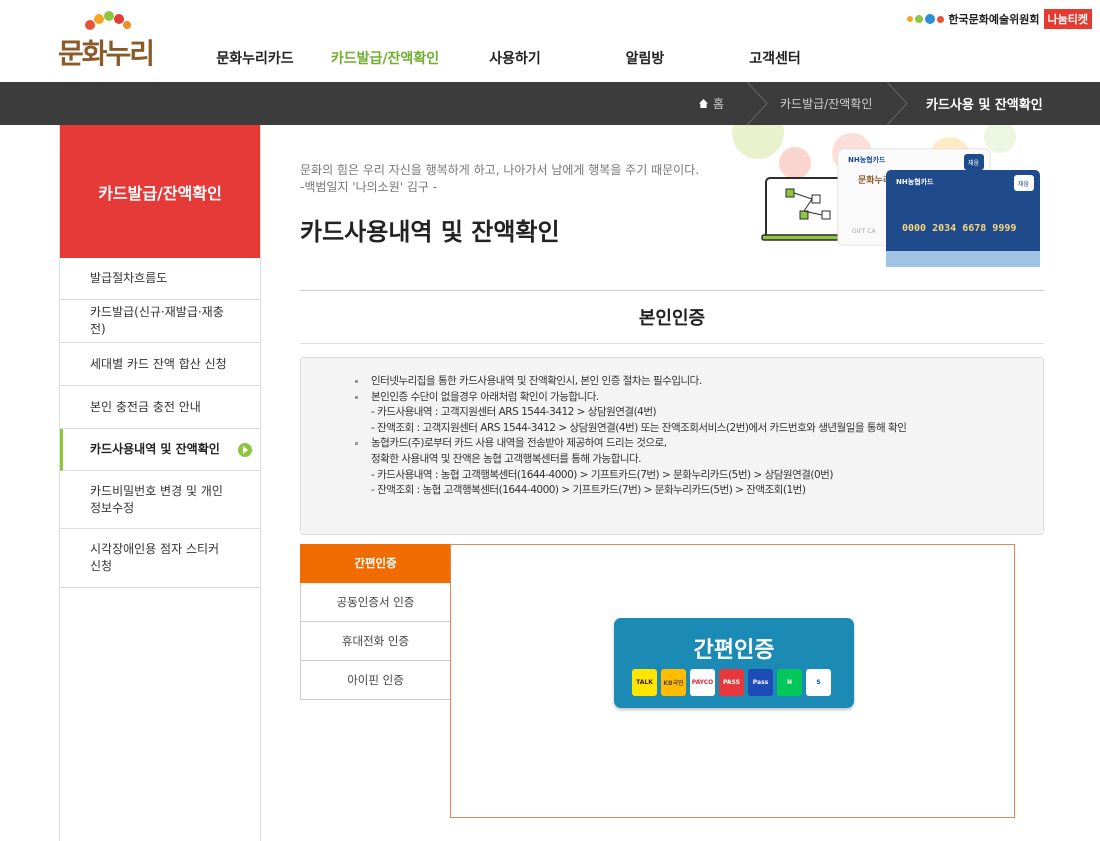 This screenshot has width=1100, height=841. I want to click on easy-auth-button: 간편인증 TALK KB국민 PAYCO PASS Pass N S, so click(734, 663).